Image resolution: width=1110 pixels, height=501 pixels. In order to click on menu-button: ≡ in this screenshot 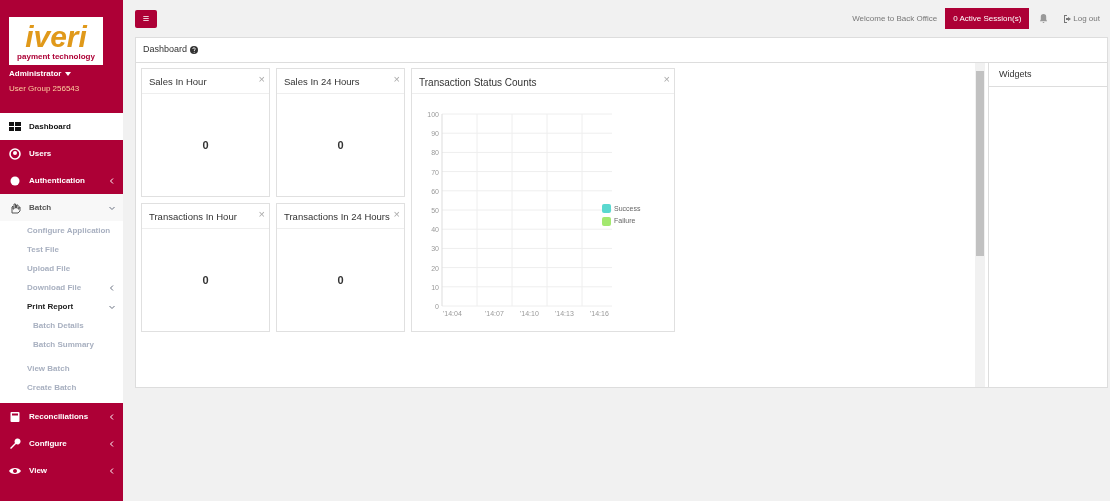, I will do `click(146, 18)`.